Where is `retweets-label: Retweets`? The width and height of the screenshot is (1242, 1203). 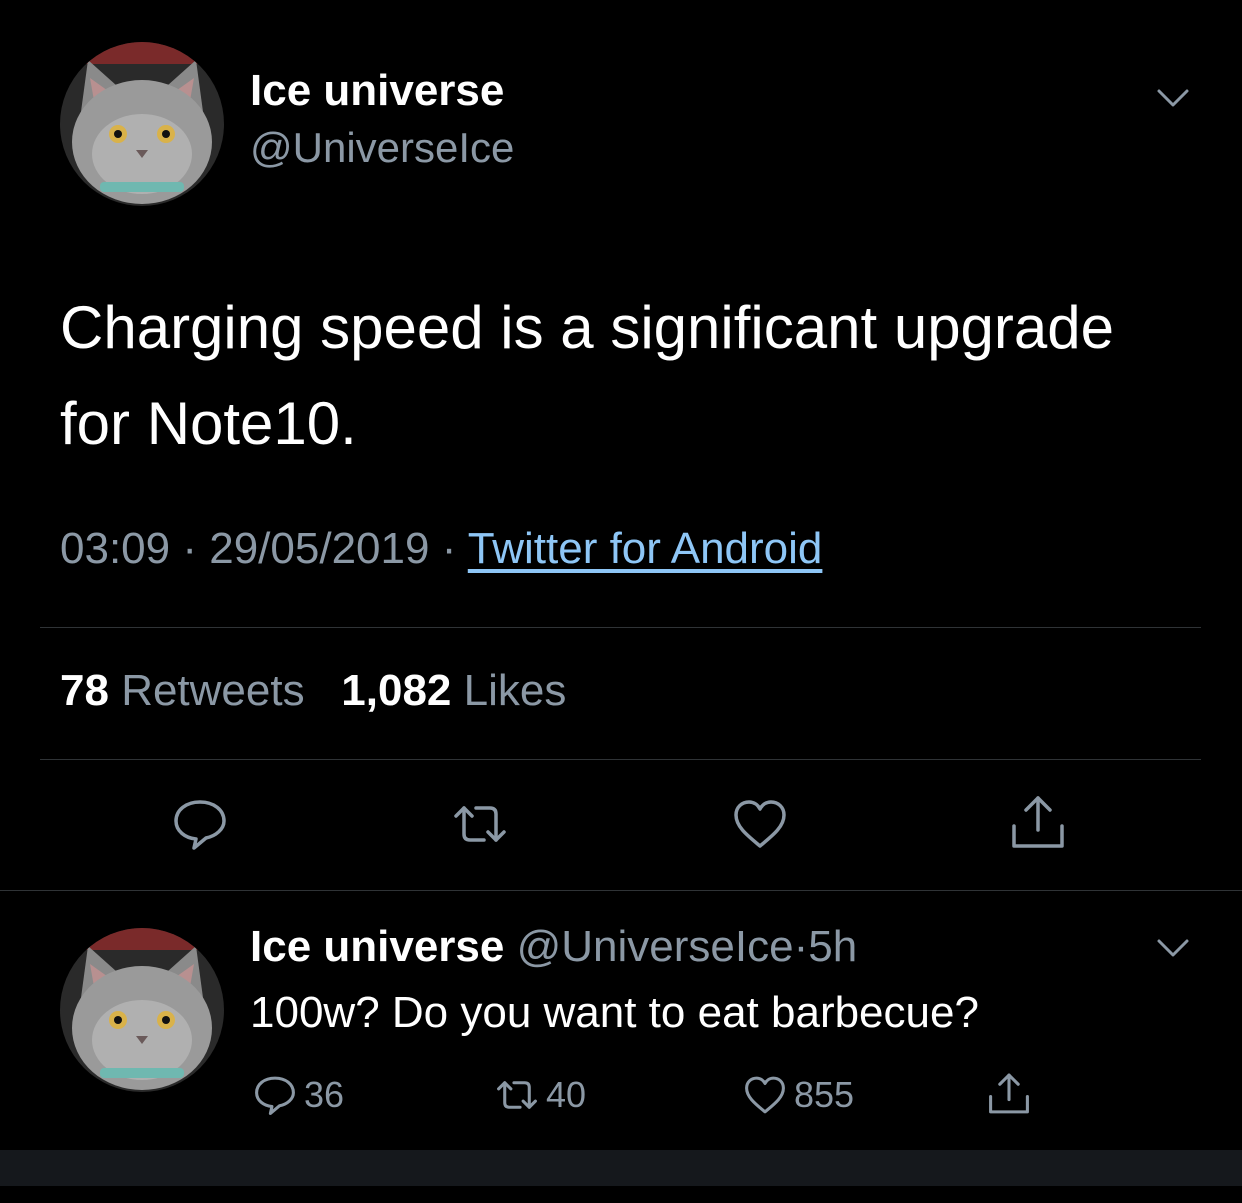
retweets-label: Retweets is located at coordinates (213, 690).